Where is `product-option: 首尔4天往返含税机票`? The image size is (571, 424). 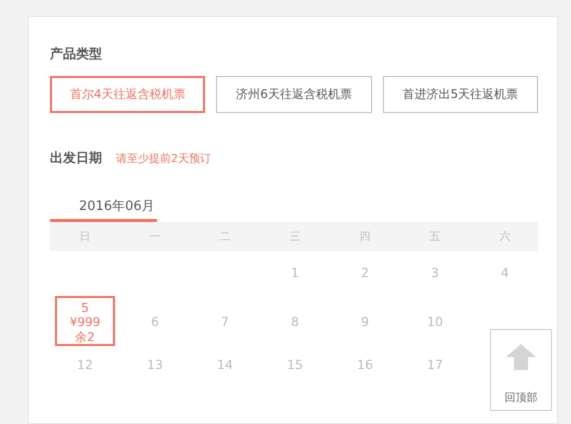 product-option: 首尔4天往返含税机票 is located at coordinates (128, 94).